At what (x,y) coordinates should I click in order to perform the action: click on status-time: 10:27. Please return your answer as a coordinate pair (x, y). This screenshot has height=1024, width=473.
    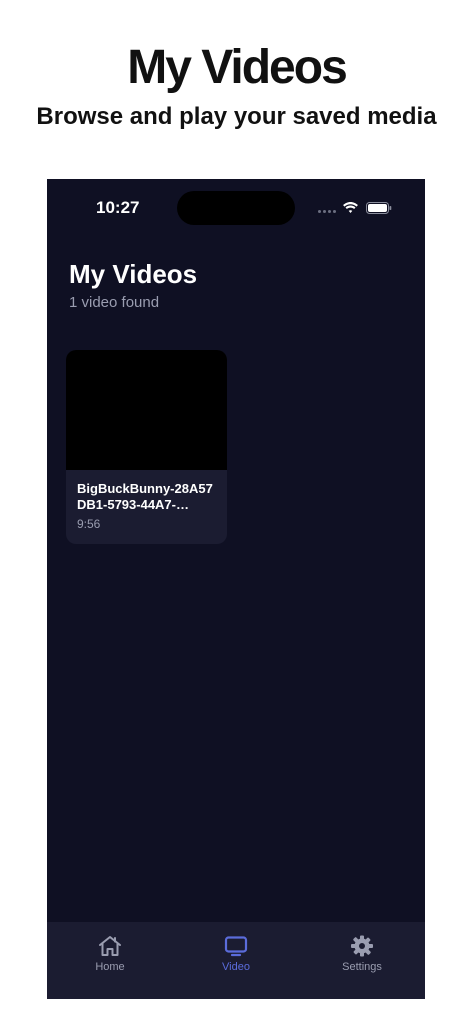
    Looking at the image, I should click on (118, 207).